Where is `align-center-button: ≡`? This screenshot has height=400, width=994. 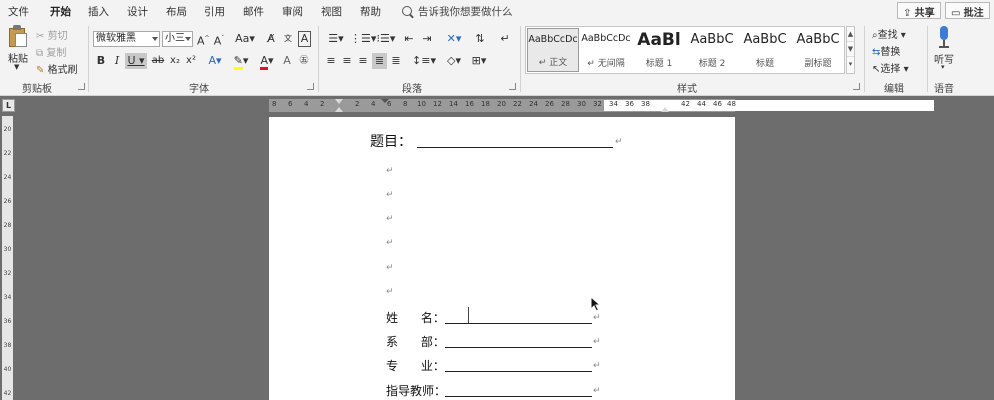
align-center-button: ≡ is located at coordinates (347, 61).